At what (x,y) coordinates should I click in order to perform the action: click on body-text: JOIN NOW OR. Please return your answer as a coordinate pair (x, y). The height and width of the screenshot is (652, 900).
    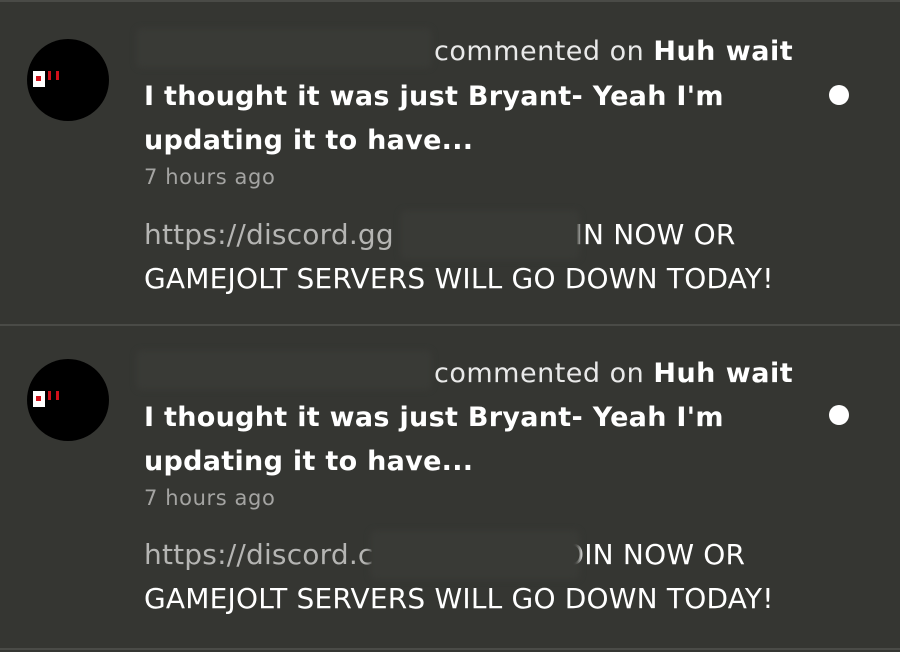
    Looking at the image, I should click on (649, 554).